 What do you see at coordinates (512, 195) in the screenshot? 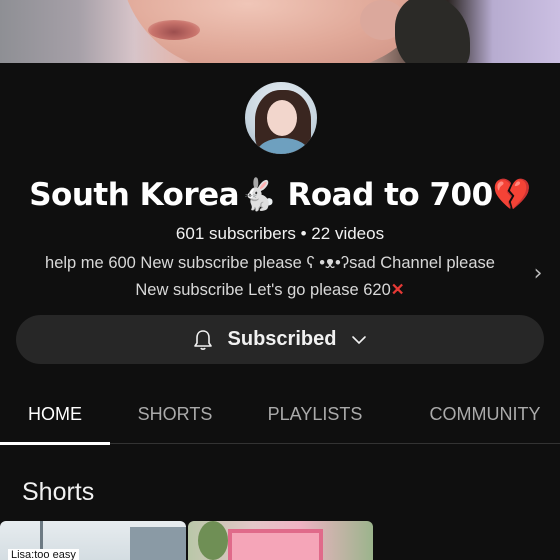
I see `broken-heart-emoji: 💔` at bounding box center [512, 195].